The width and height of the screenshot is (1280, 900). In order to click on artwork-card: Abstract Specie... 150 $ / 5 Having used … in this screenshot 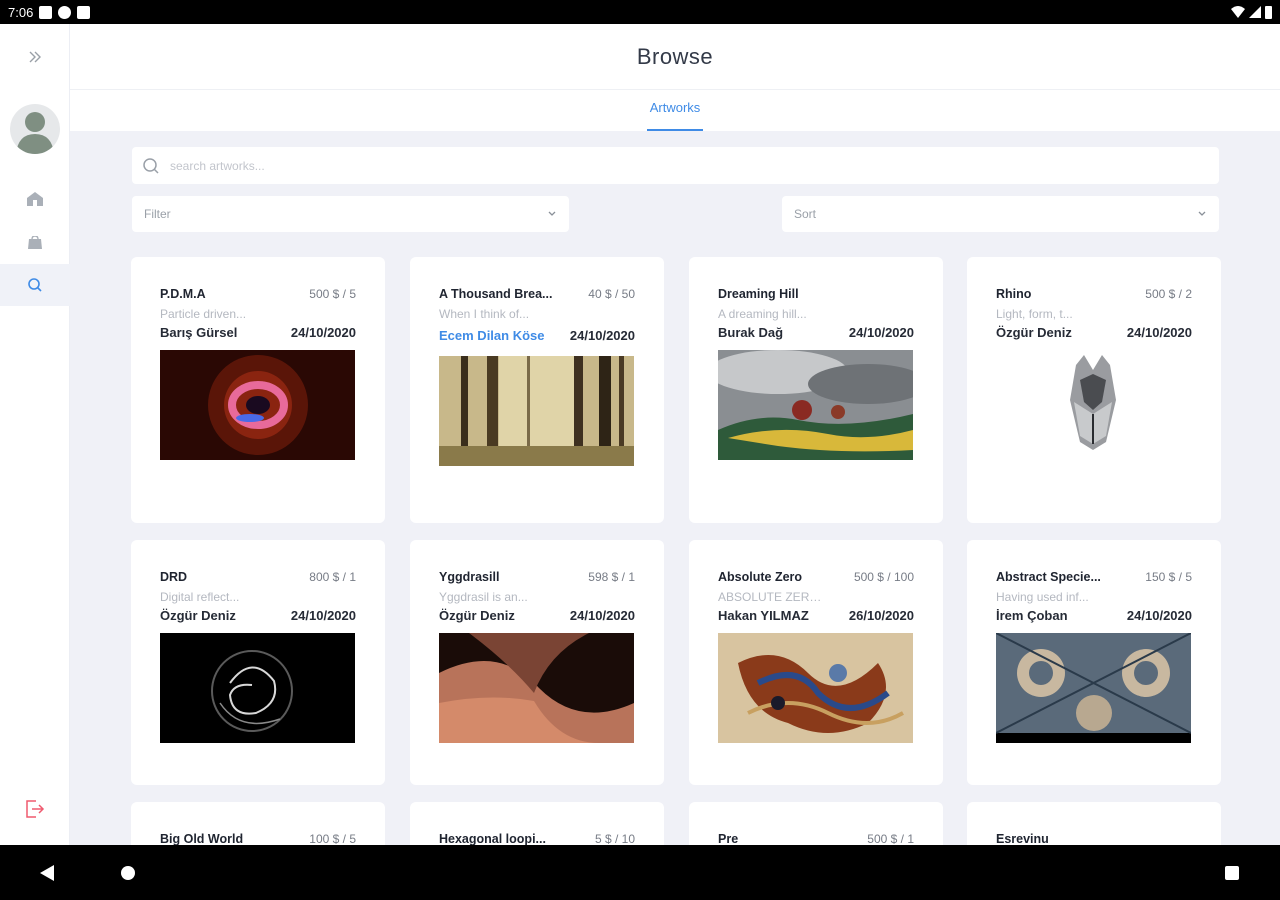, I will do `click(1094, 662)`.